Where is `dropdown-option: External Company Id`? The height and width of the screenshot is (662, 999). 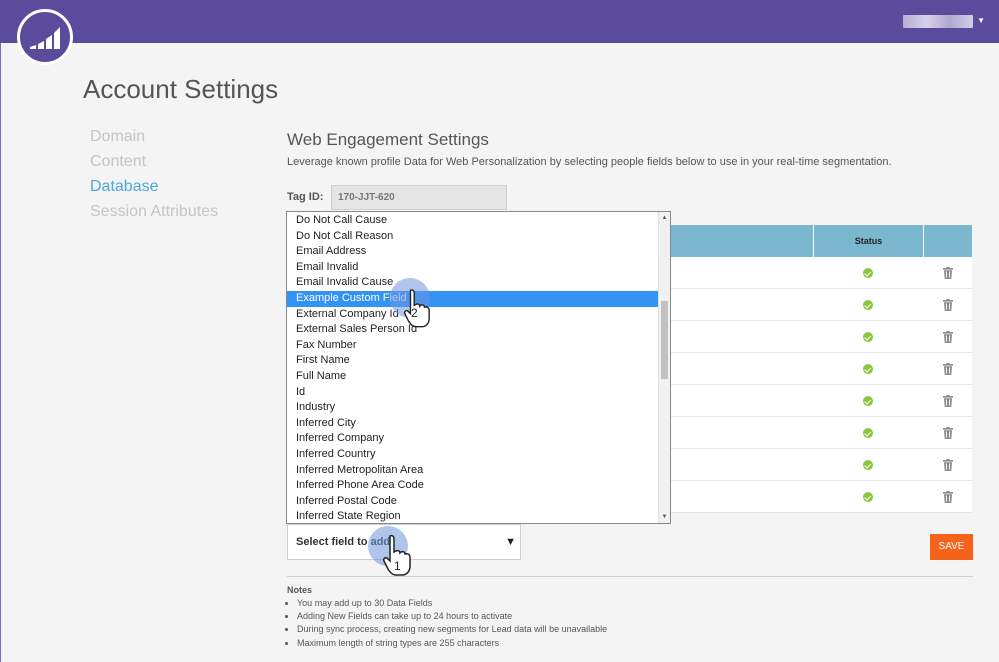 dropdown-option: External Company Id is located at coordinates (473, 315).